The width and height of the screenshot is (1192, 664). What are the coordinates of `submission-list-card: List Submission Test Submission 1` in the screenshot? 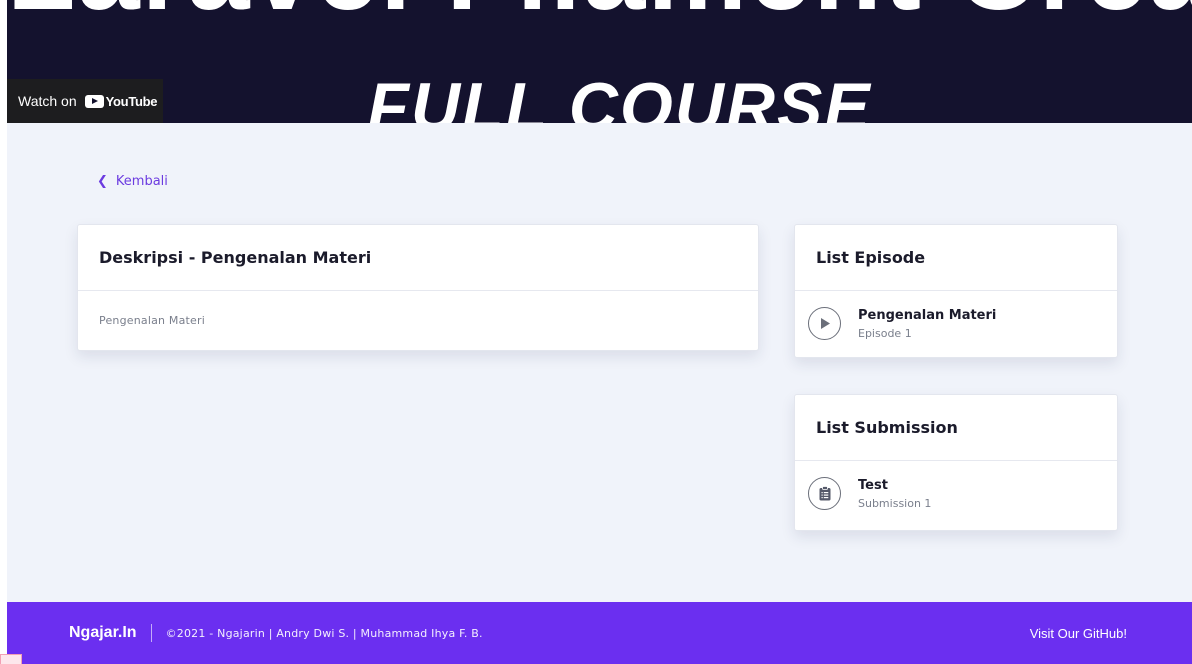 It's located at (956, 462).